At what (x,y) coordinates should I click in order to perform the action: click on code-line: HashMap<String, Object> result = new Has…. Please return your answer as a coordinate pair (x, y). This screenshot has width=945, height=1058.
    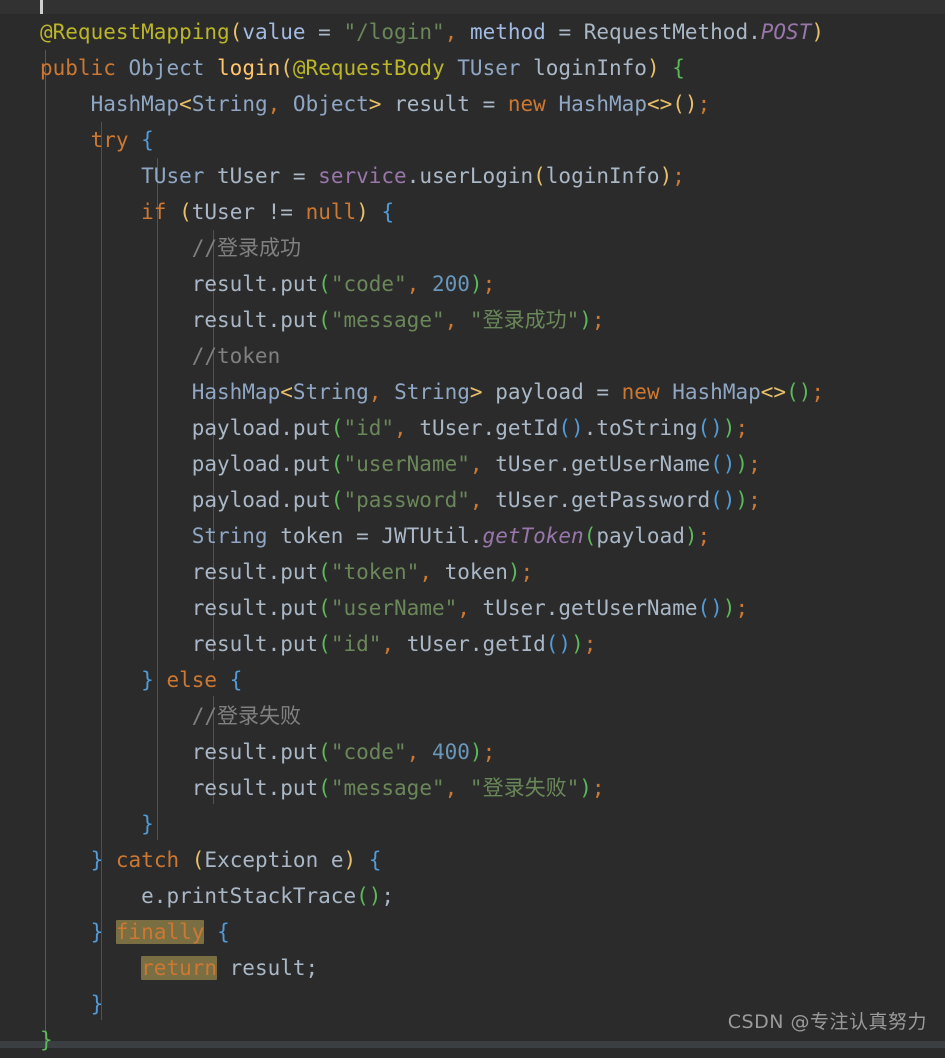
    Looking at the image, I should click on (472, 104).